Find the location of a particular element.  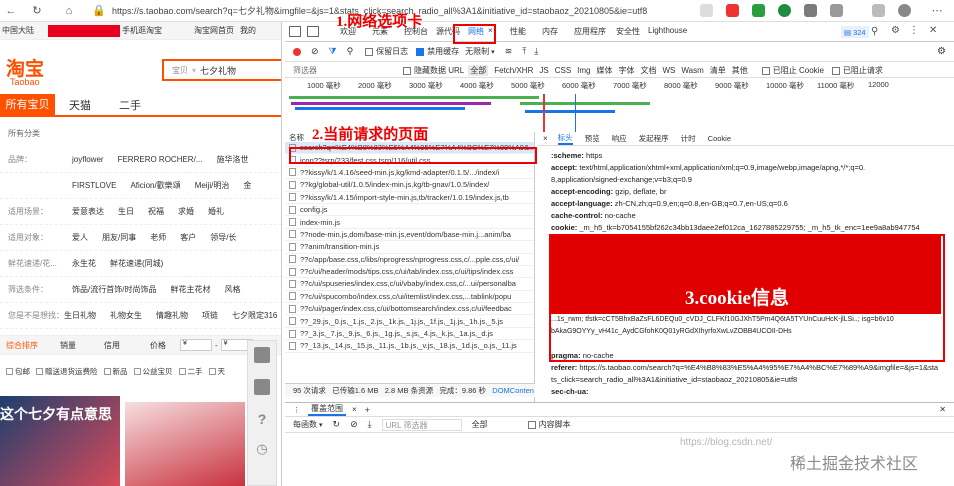

sort-credit: 信用 is located at coordinates (127, 345).